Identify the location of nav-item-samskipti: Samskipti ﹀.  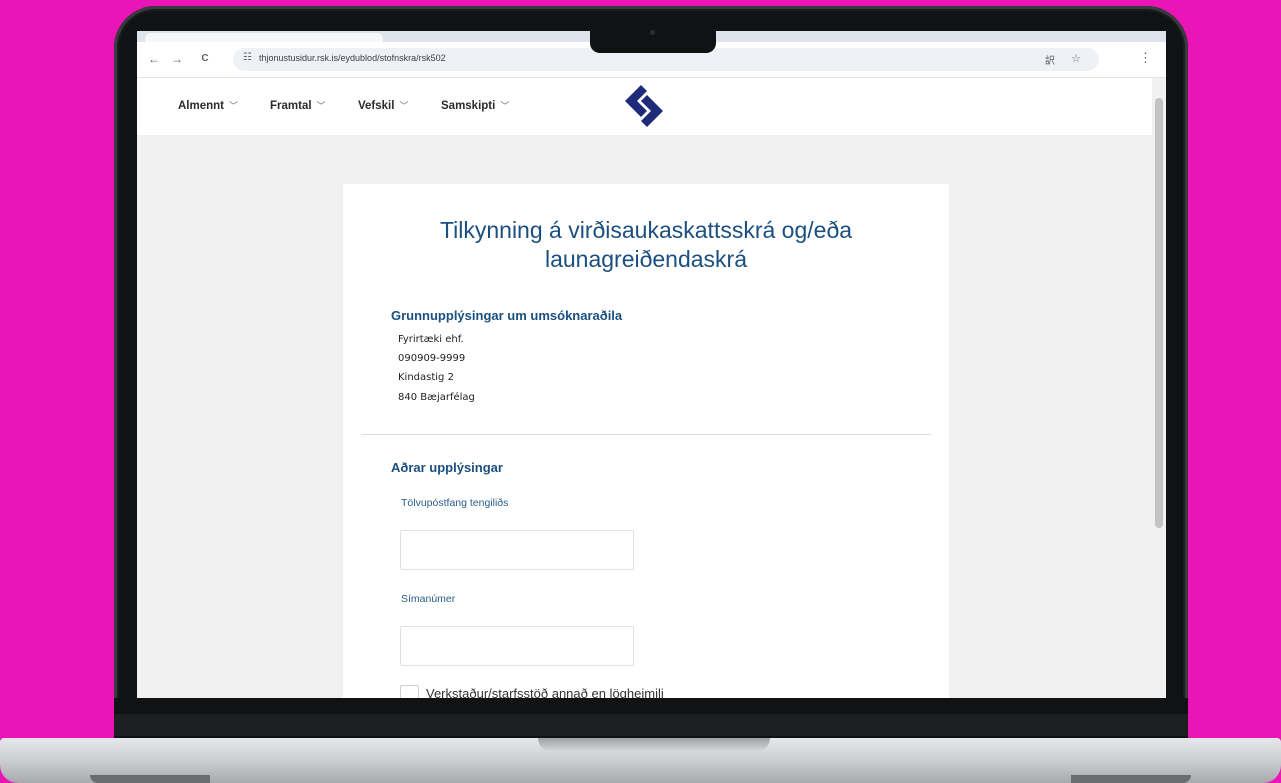
(475, 105).